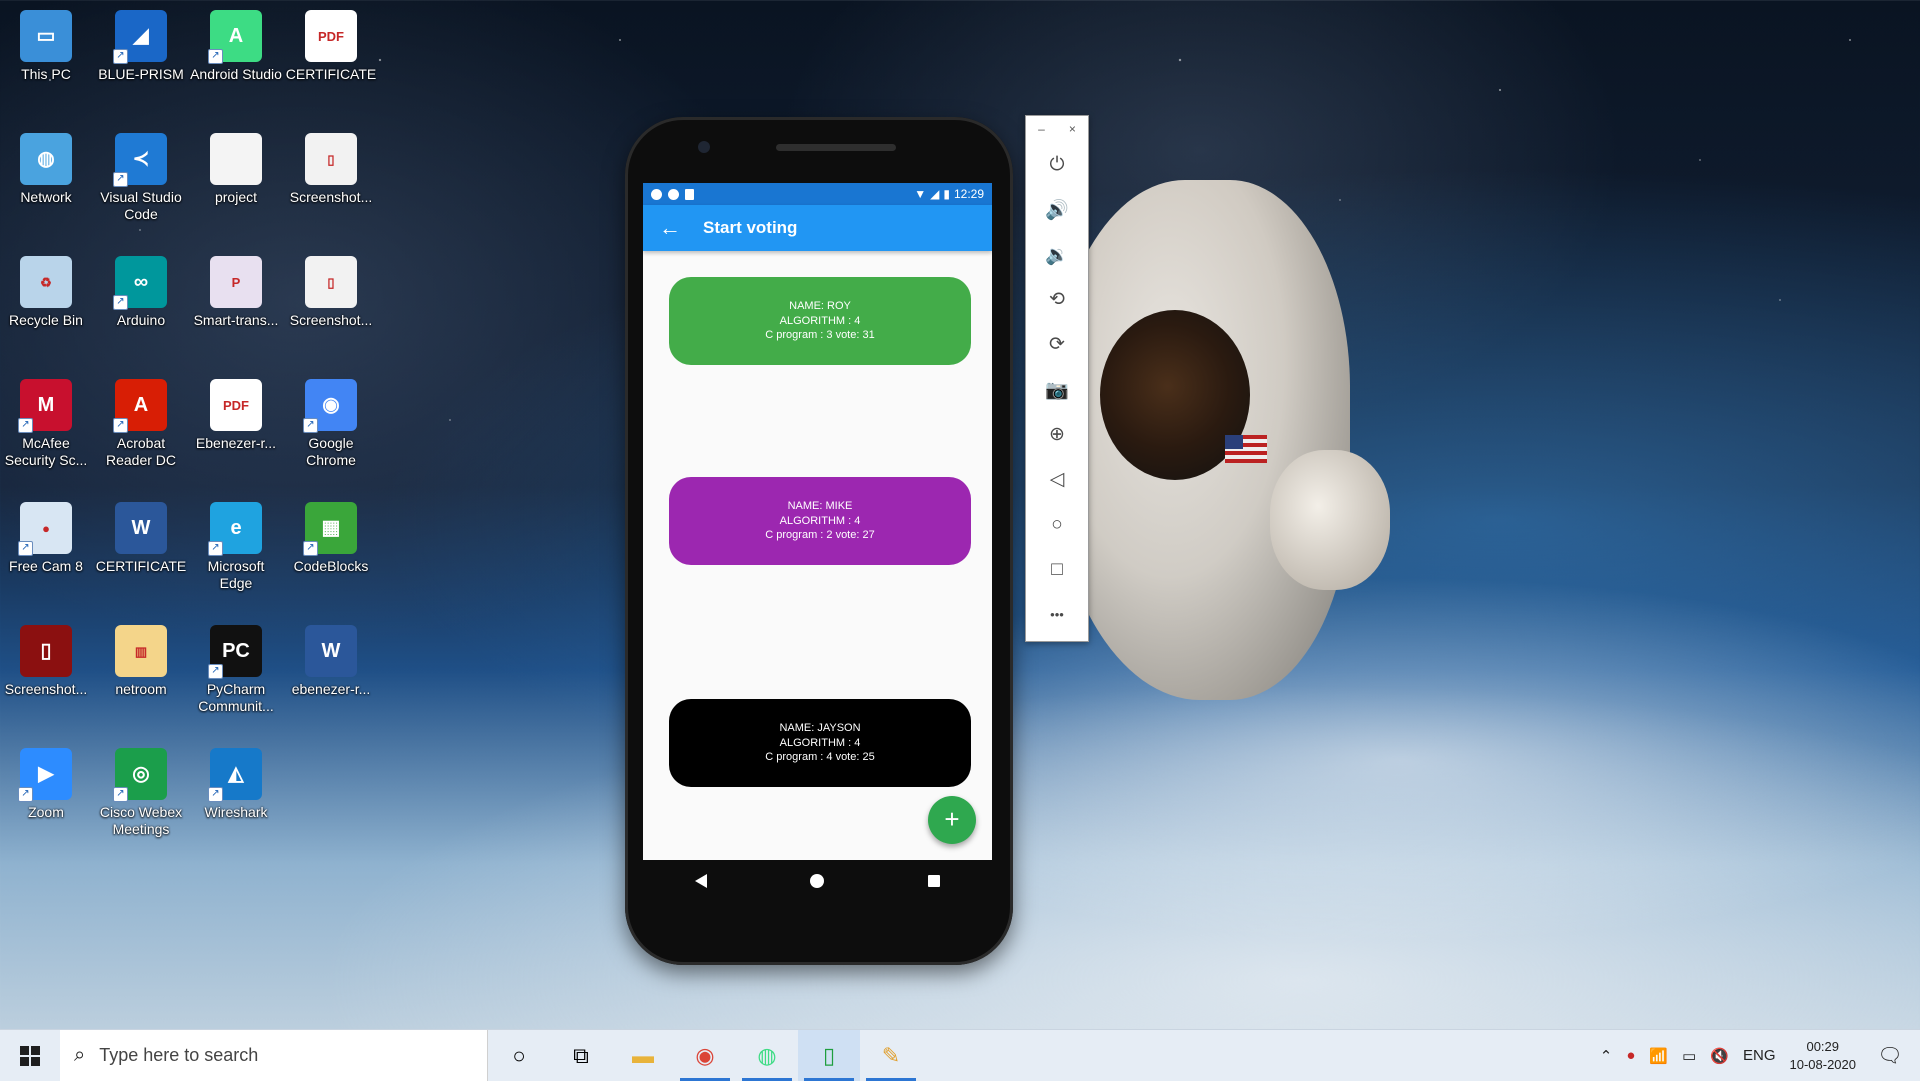 This screenshot has height=1081, width=1920. Describe the element at coordinates (235, 652) in the screenshot. I see `app-icon: PC ↗` at that location.